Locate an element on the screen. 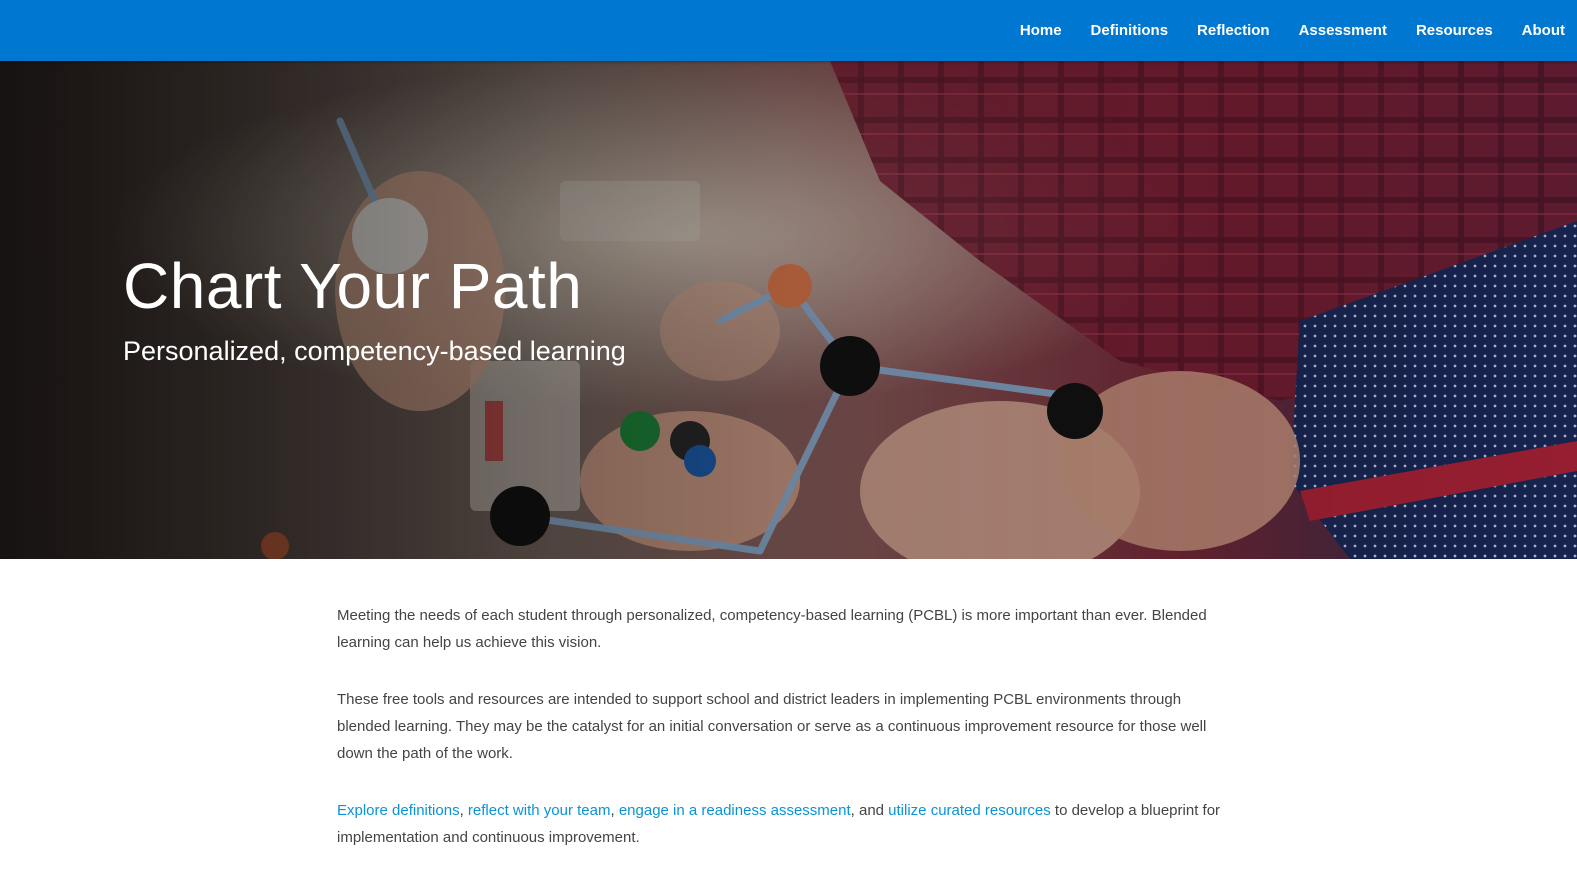  hero-subtitle: Personalized, competency-based learning is located at coordinates (374, 351).